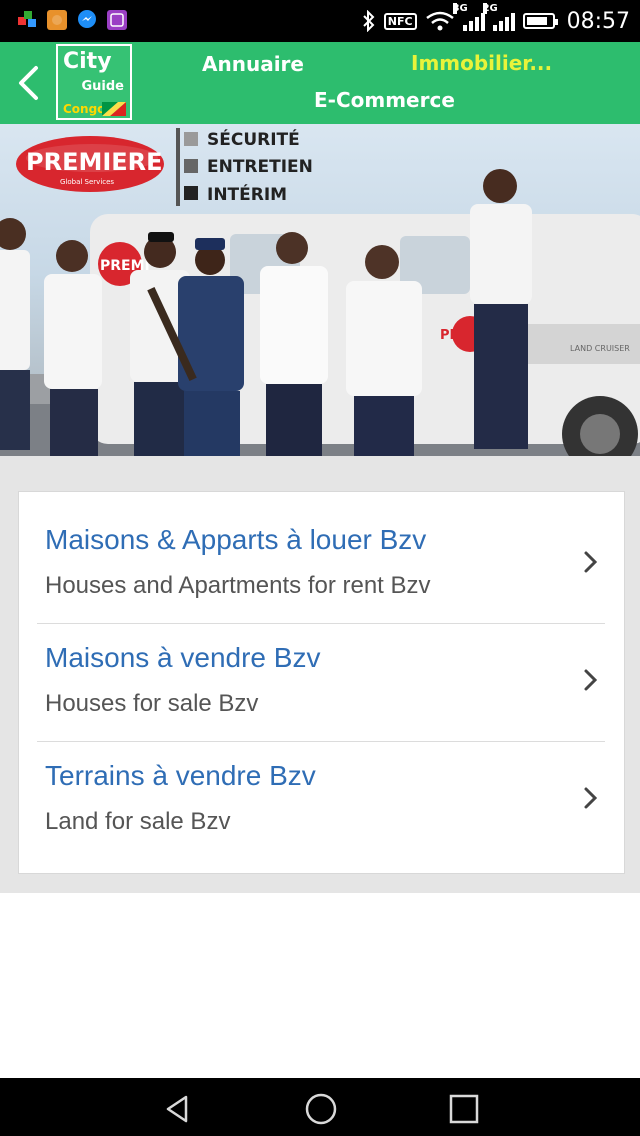  I want to click on van-model-text: LAND CRUISER, so click(600, 348).